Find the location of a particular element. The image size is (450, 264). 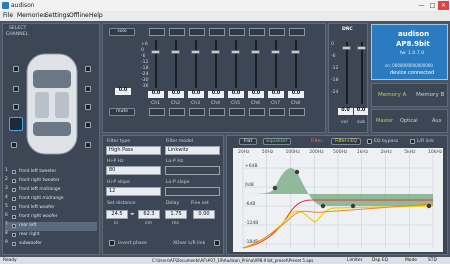

speaker-front-left-woofer-icon is located at coordinates (16, 107).